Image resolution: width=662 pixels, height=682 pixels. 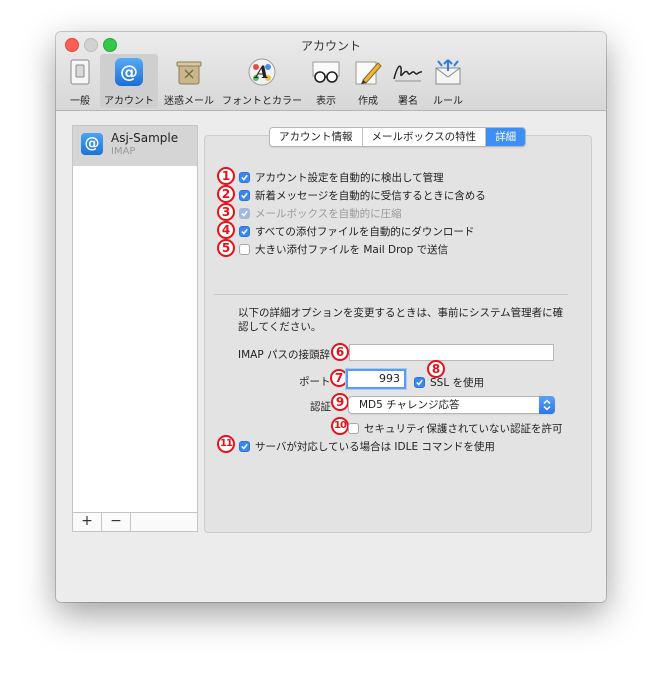 I want to click on download-attachments-checkbox, so click(x=244, y=231).